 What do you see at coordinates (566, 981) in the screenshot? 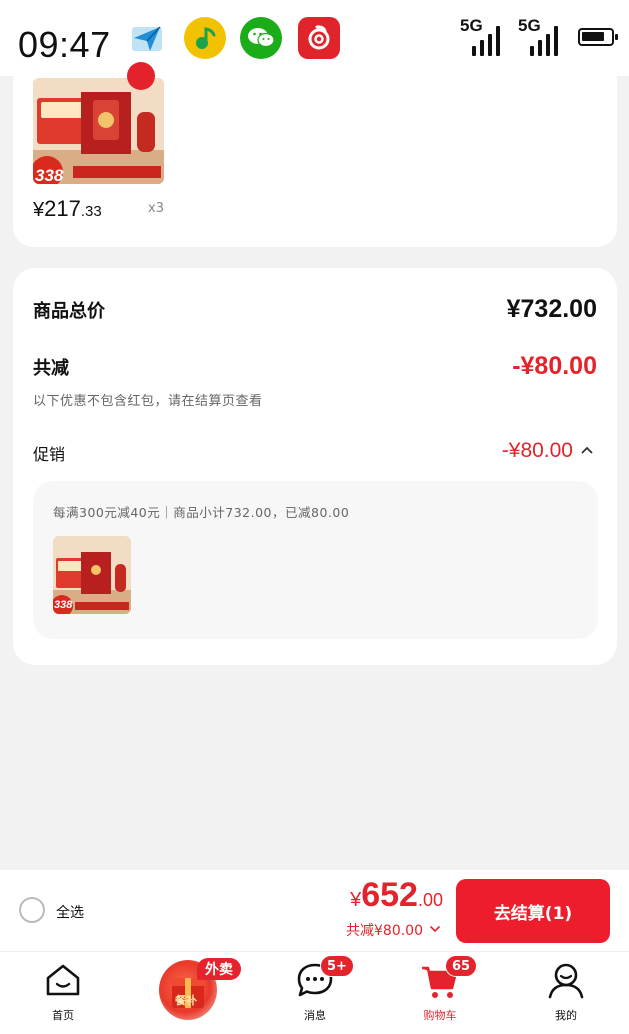
I see `profile-icon` at bounding box center [566, 981].